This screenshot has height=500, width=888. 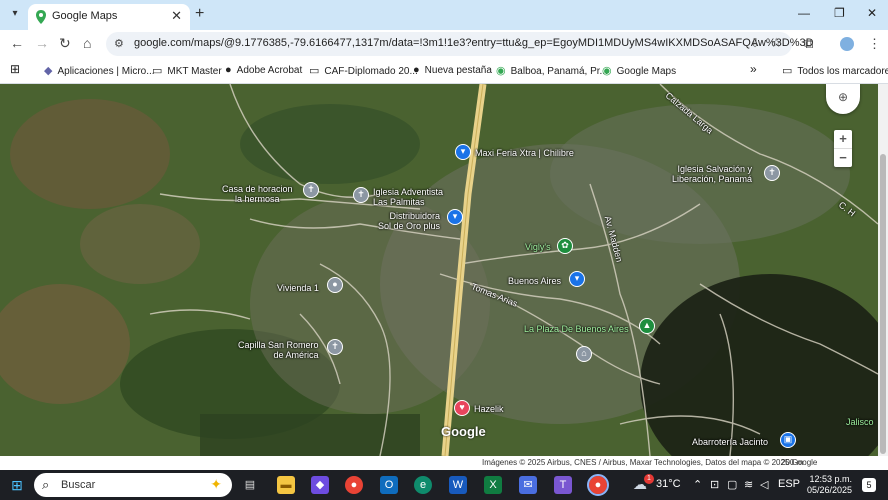 I want to click on google-logo: Google, so click(x=463, y=431).